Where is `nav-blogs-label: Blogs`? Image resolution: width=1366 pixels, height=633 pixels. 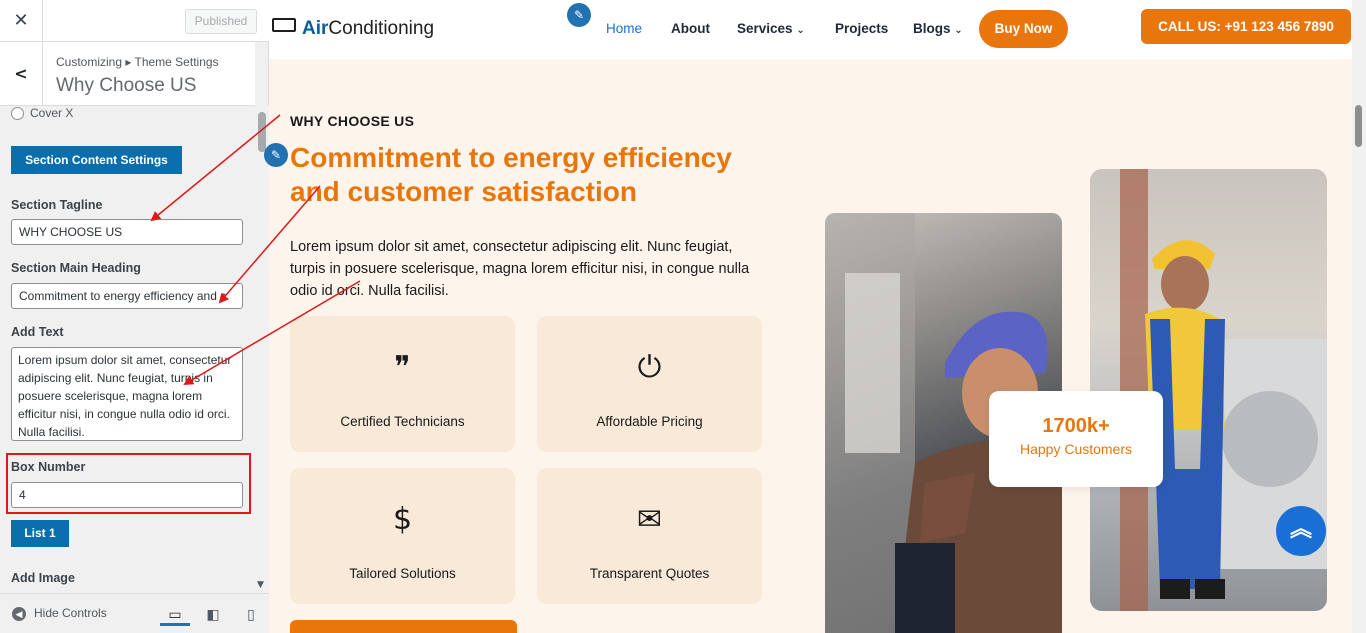 nav-blogs-label: Blogs is located at coordinates (932, 28).